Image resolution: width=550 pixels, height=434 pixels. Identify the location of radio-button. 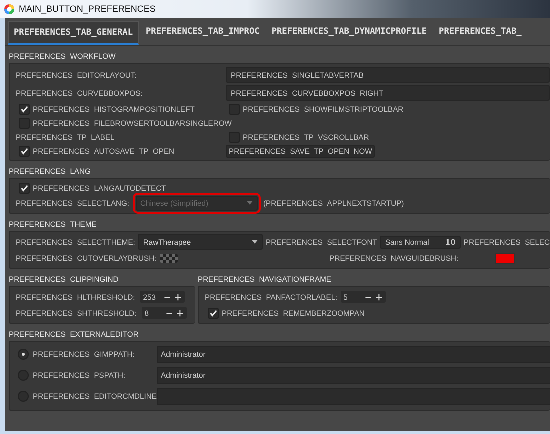
(23, 354).